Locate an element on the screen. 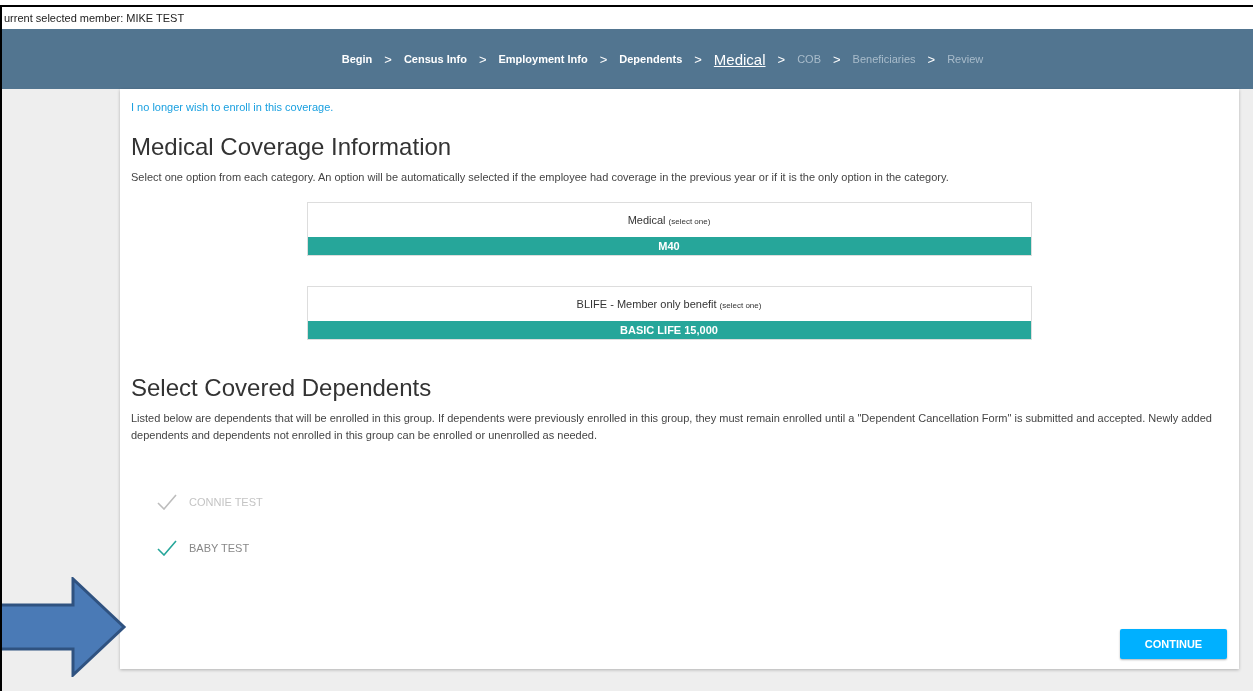 The height and width of the screenshot is (691, 1253). dependent-name: BABY TEST is located at coordinates (219, 548).